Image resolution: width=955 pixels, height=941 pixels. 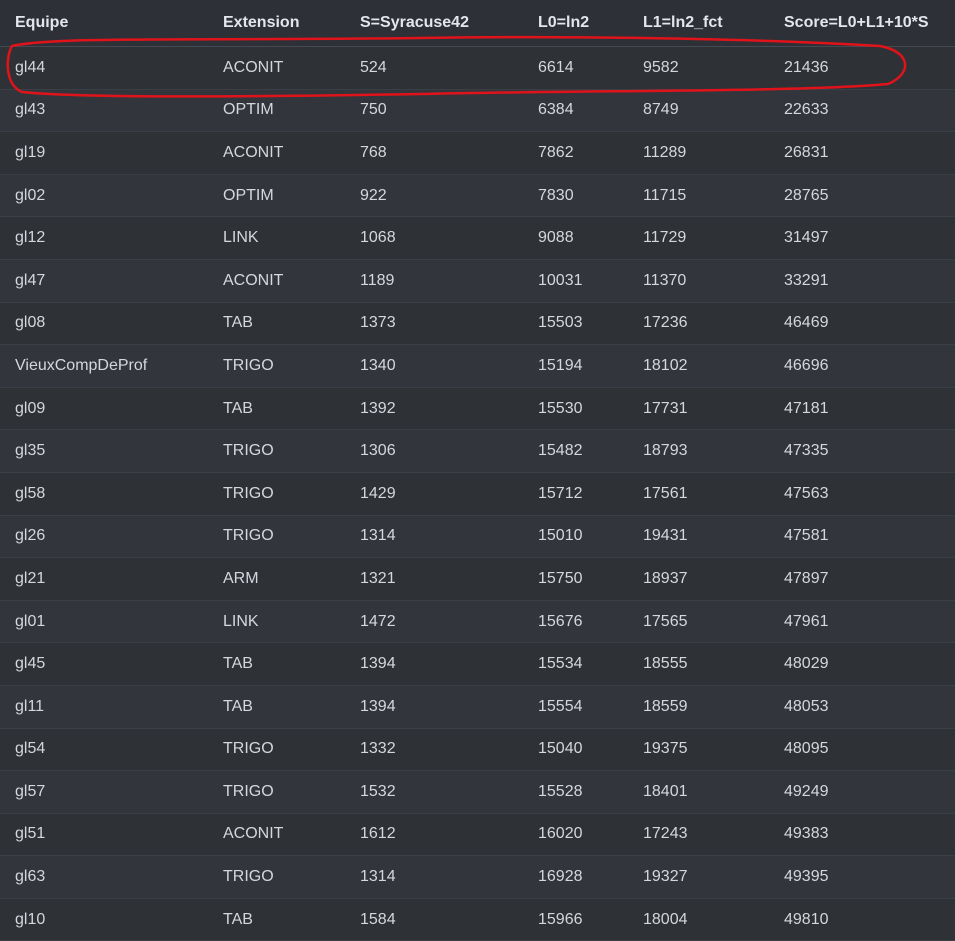 What do you see at coordinates (30, 280) in the screenshot?
I see `cell-equipe: gl47` at bounding box center [30, 280].